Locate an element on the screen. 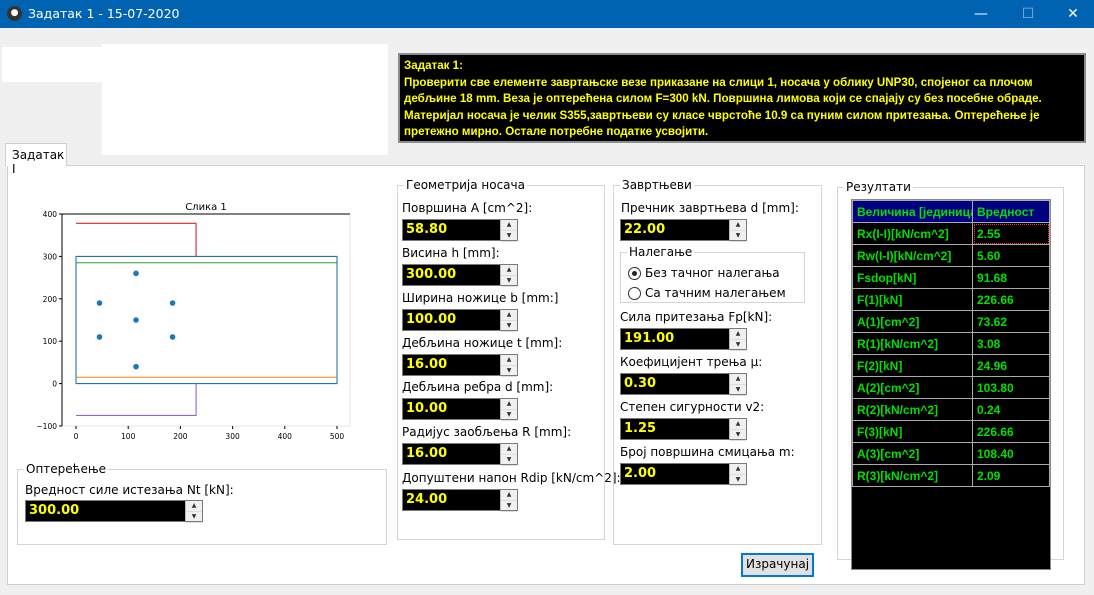 The height and width of the screenshot is (595, 1094). result-value: 24.96 is located at coordinates (1011, 365).